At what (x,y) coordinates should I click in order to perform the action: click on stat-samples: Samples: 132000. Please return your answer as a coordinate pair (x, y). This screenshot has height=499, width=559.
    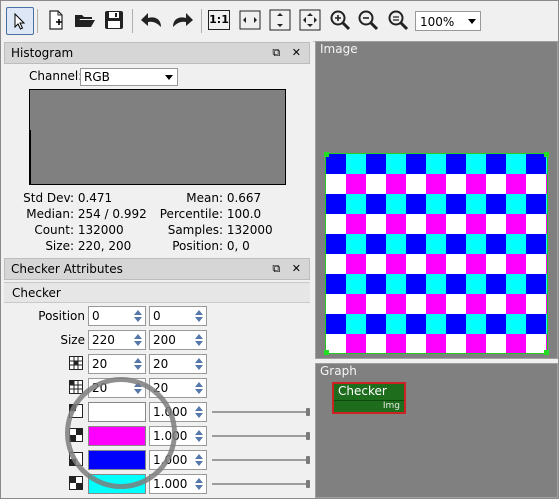
    Looking at the image, I should click on (220, 230).